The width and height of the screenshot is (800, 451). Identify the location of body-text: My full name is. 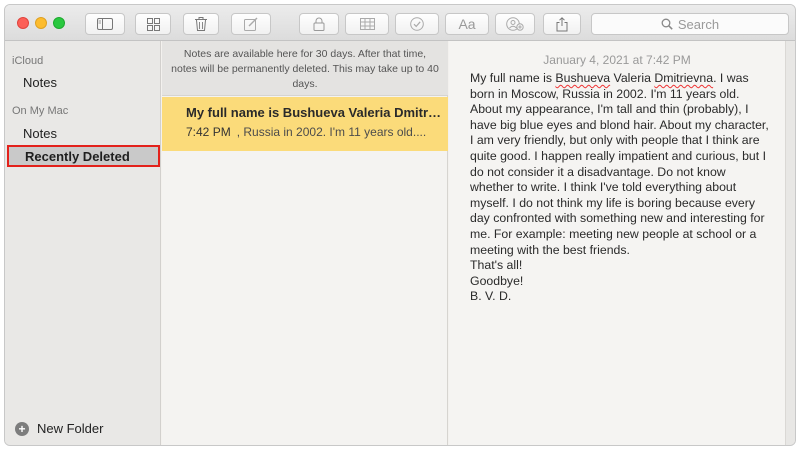
(513, 78).